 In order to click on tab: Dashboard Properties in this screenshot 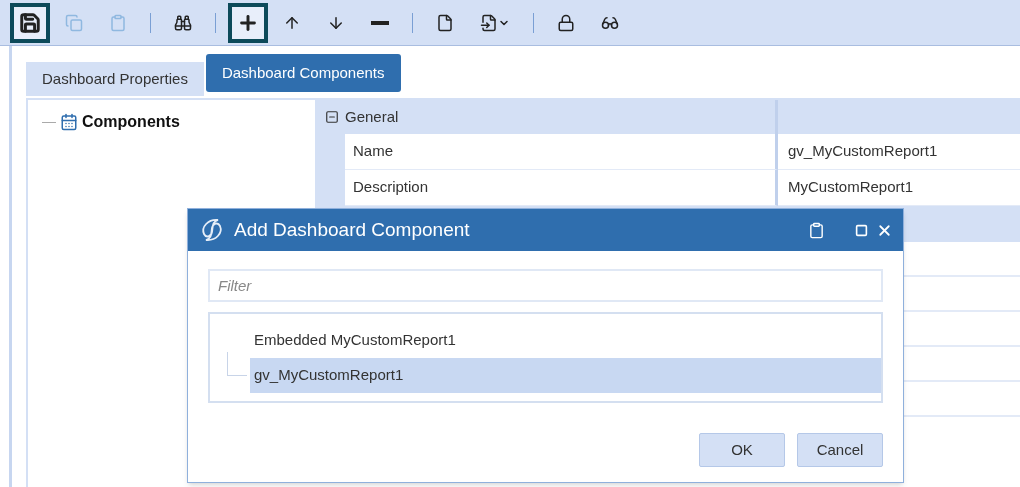, I will do `click(115, 79)`.